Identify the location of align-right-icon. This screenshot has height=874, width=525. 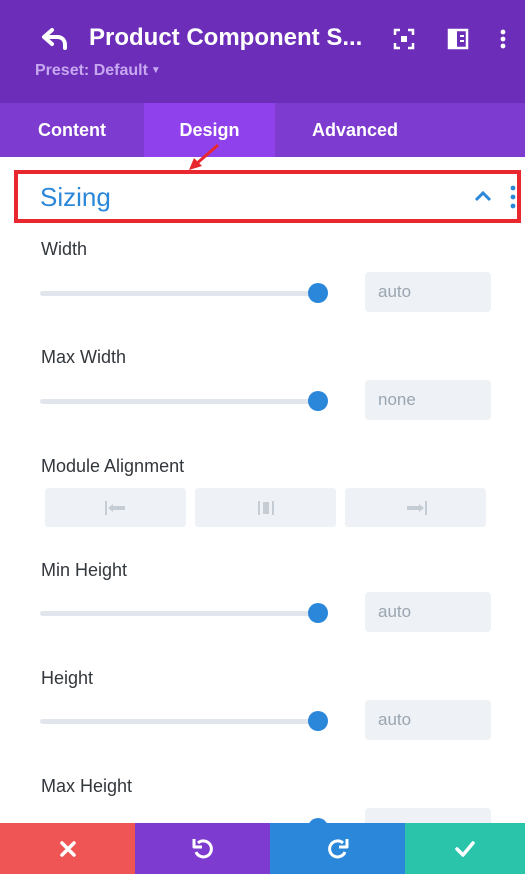
(416, 507).